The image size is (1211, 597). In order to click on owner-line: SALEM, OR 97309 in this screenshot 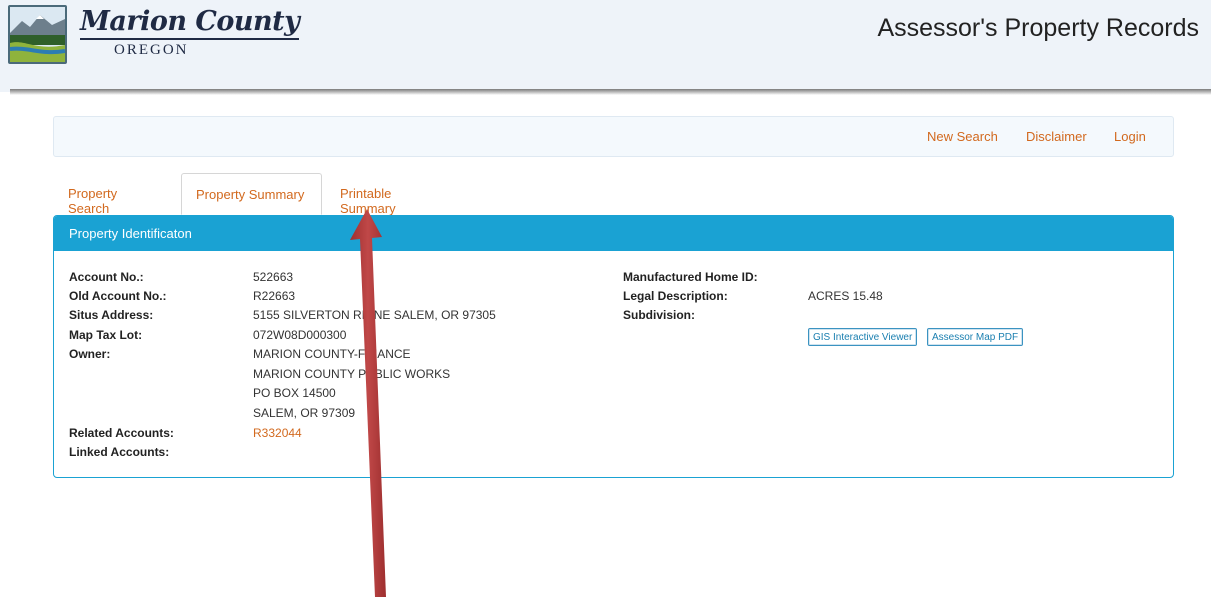, I will do `click(304, 413)`.